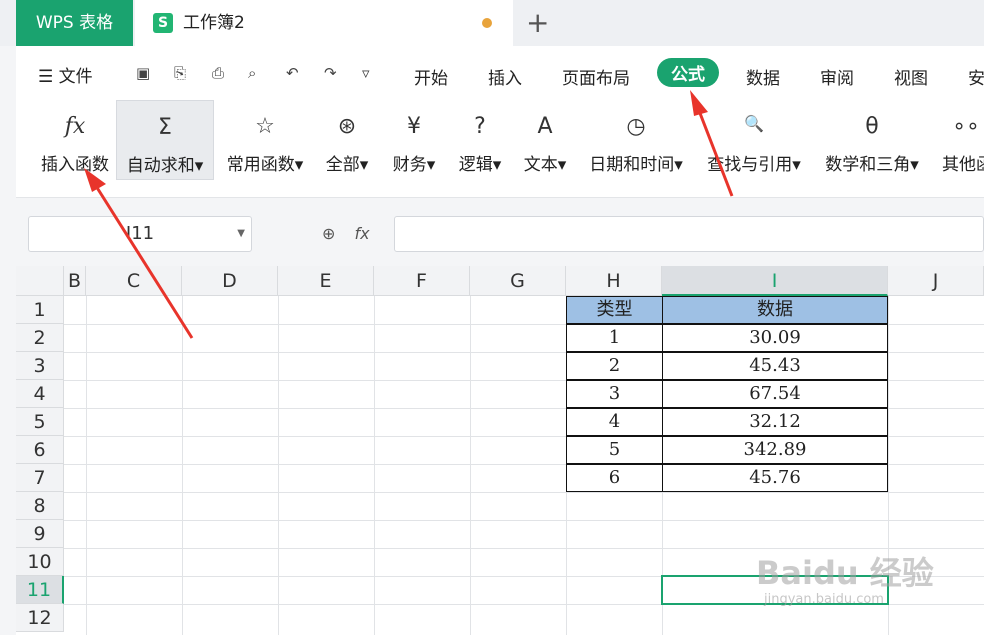  Describe the element at coordinates (414, 165) in the screenshot. I see `finance-label: 财务▾` at that location.